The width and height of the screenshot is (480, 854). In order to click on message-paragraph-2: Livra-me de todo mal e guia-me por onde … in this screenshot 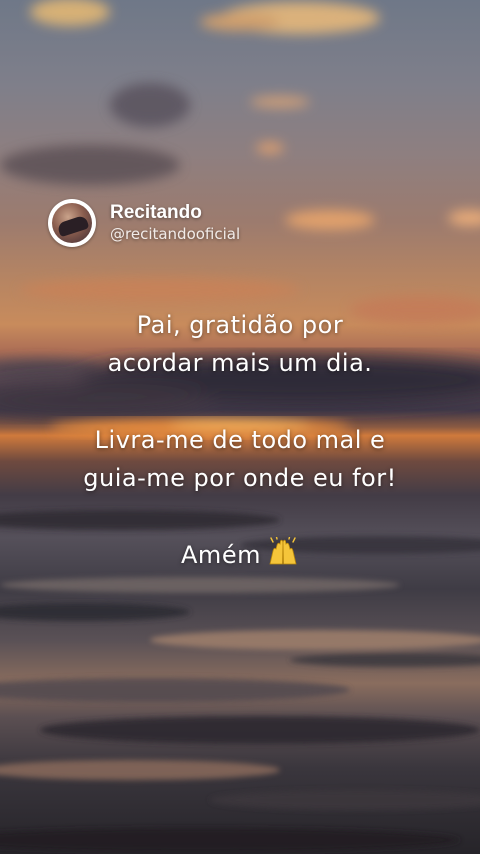, I will do `click(240, 459)`.